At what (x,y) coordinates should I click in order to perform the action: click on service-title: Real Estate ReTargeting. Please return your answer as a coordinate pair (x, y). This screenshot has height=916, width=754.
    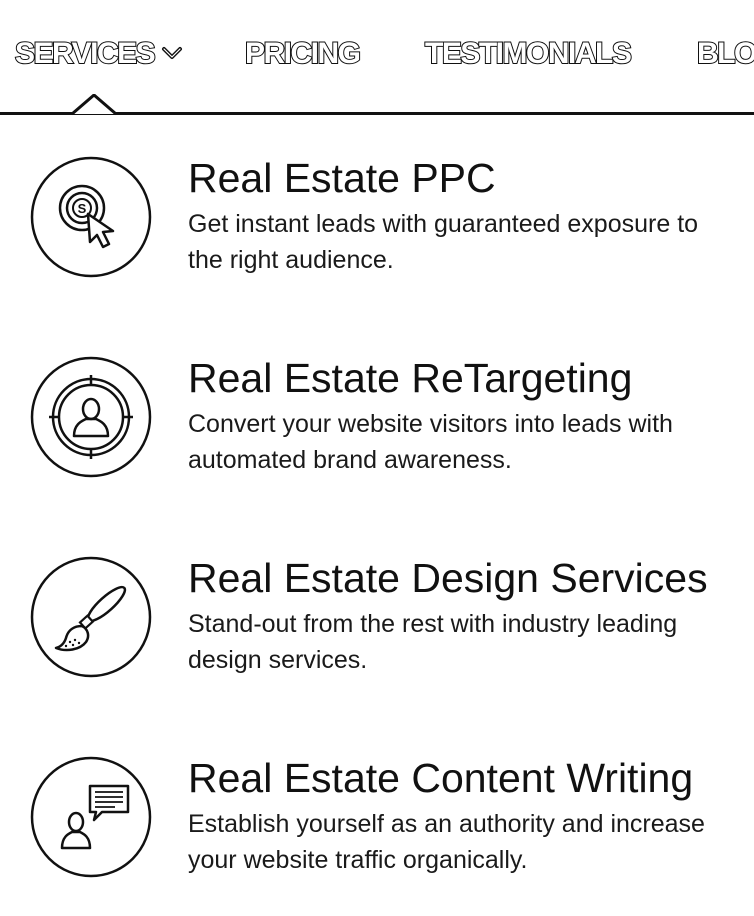
    Looking at the image, I should click on (410, 378).